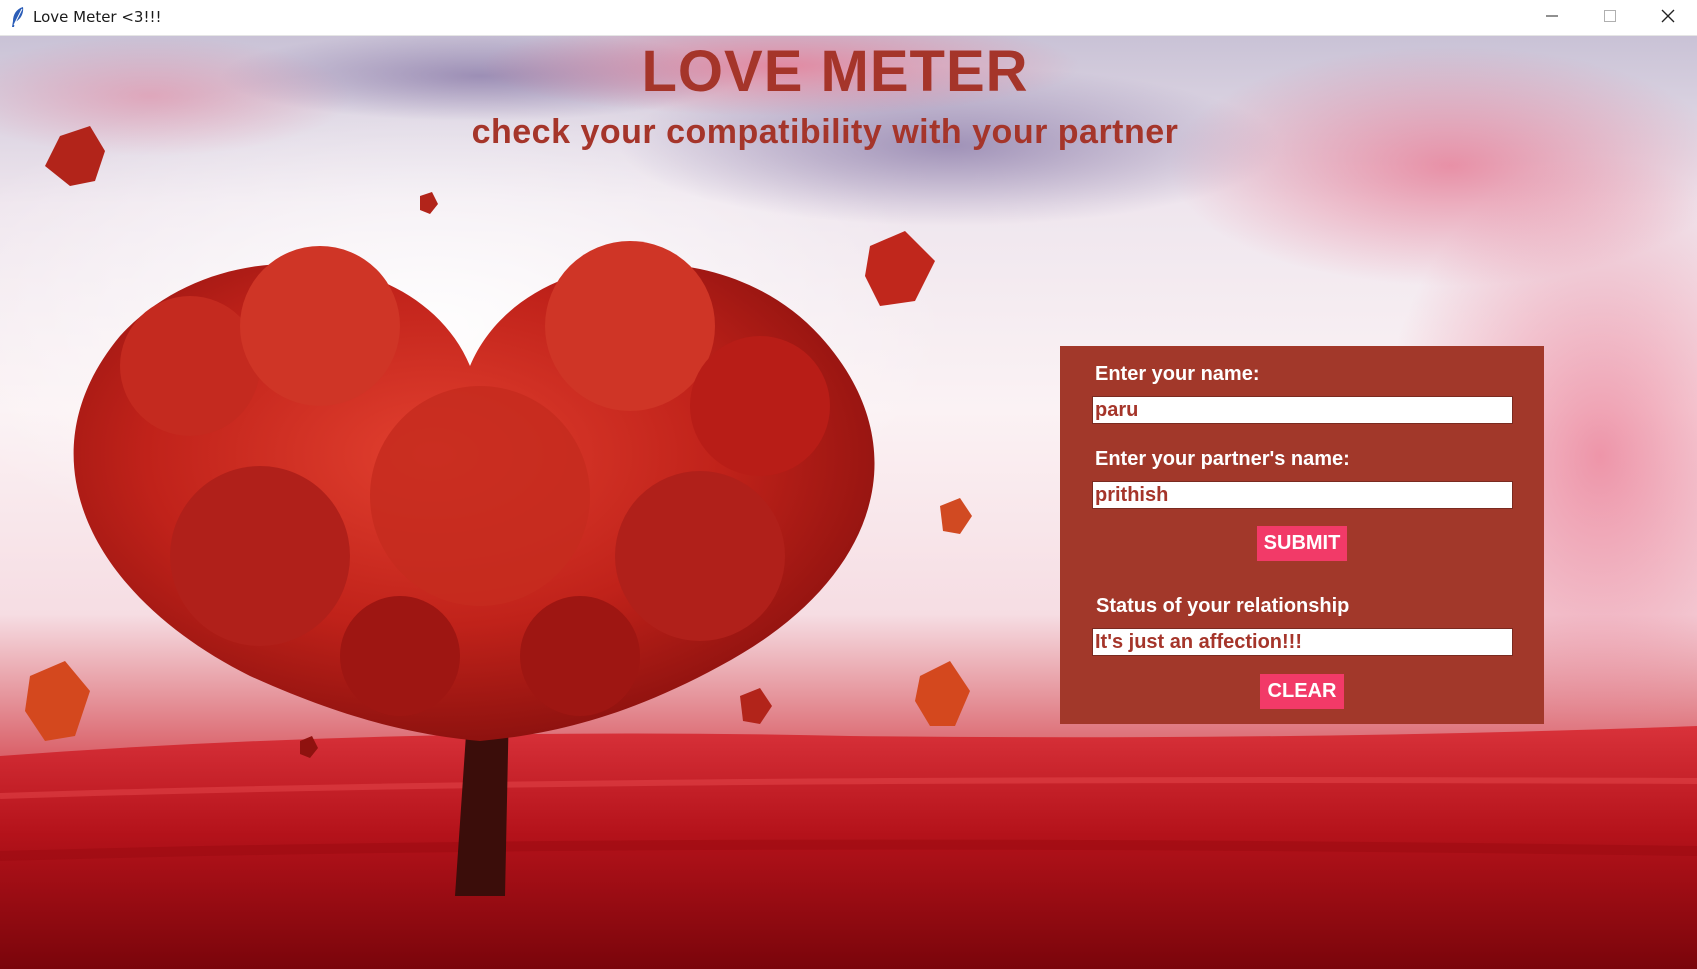 This screenshot has width=1697, height=969. What do you see at coordinates (1302, 543) in the screenshot?
I see `submit-button: SUBMIT` at bounding box center [1302, 543].